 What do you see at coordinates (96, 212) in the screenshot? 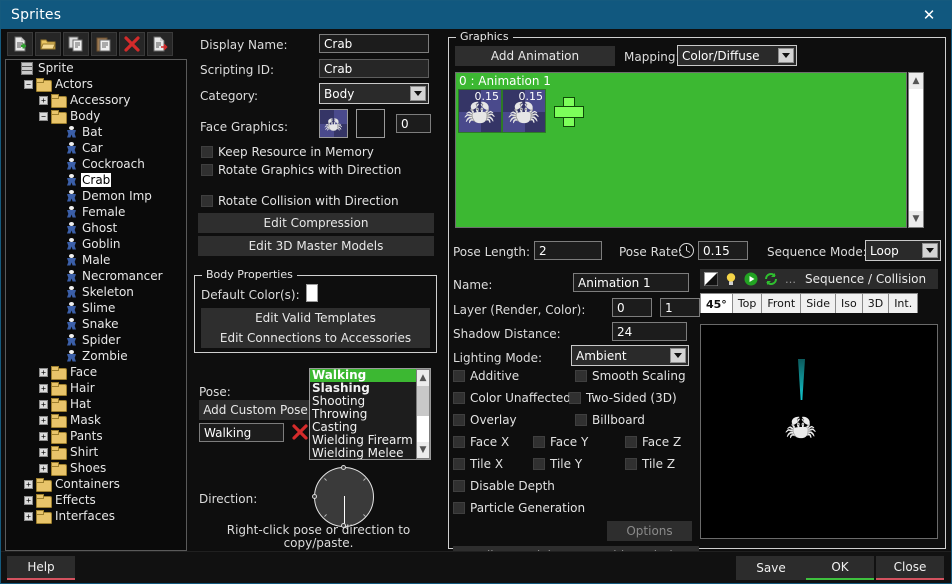
I see `tree-item-female: Female` at bounding box center [96, 212].